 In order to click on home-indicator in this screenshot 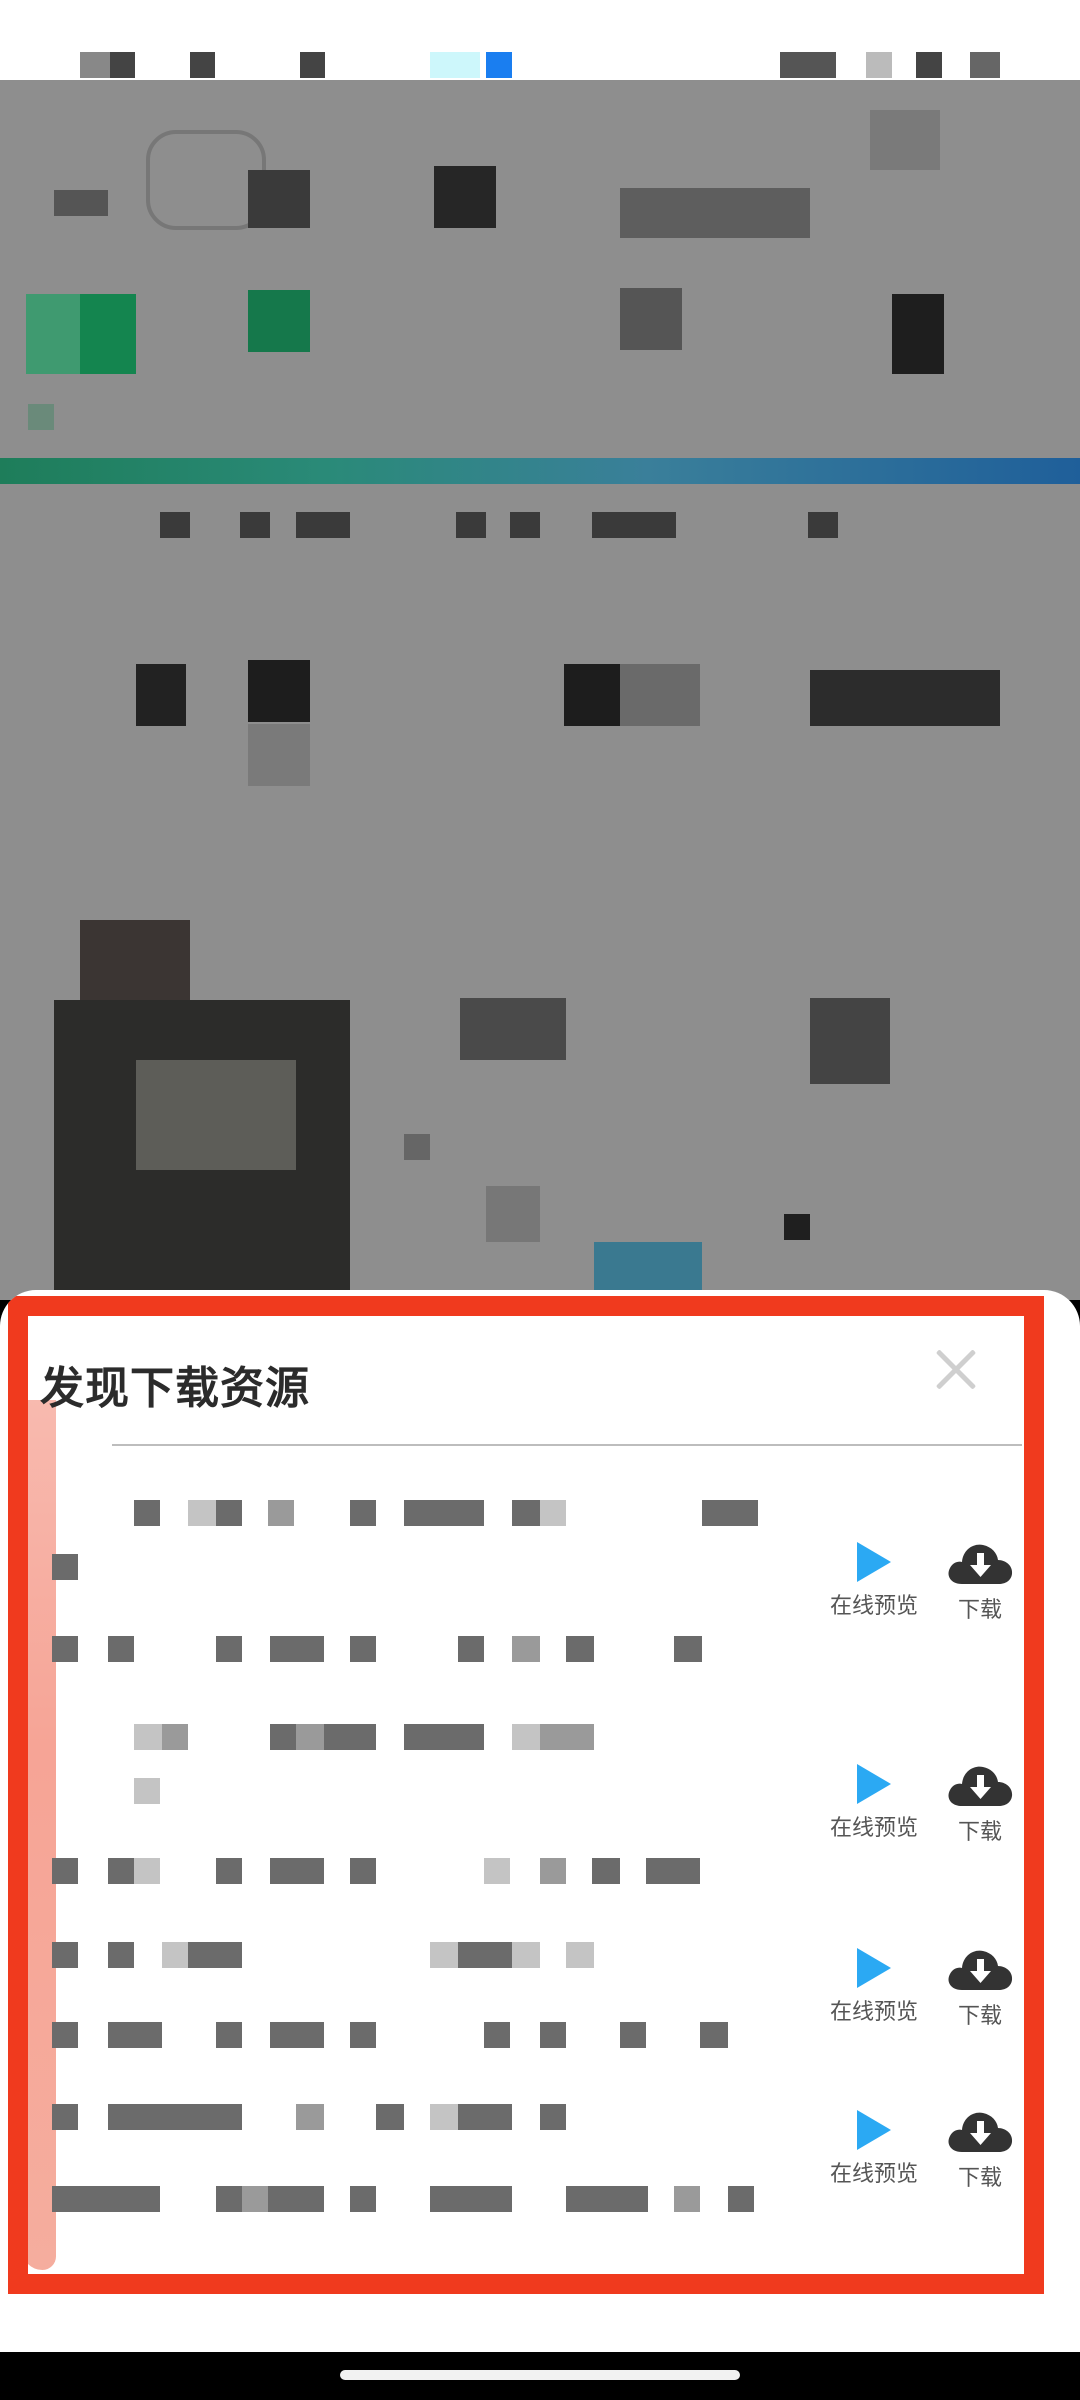, I will do `click(540, 2375)`.